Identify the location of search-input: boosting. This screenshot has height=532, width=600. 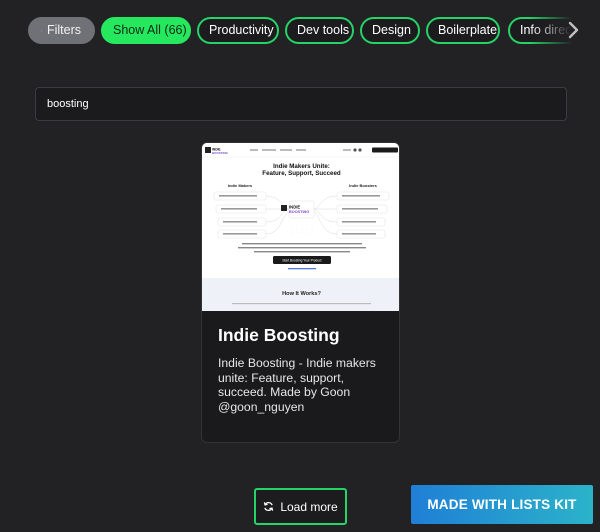
(301, 104).